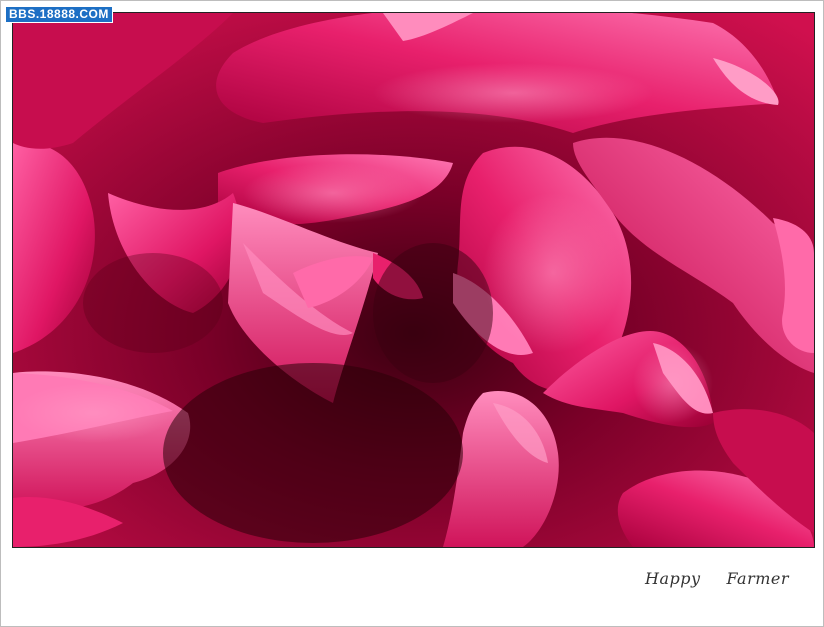  What do you see at coordinates (59, 14) in the screenshot?
I see `watermark-logo: BBS.18888.COM` at bounding box center [59, 14].